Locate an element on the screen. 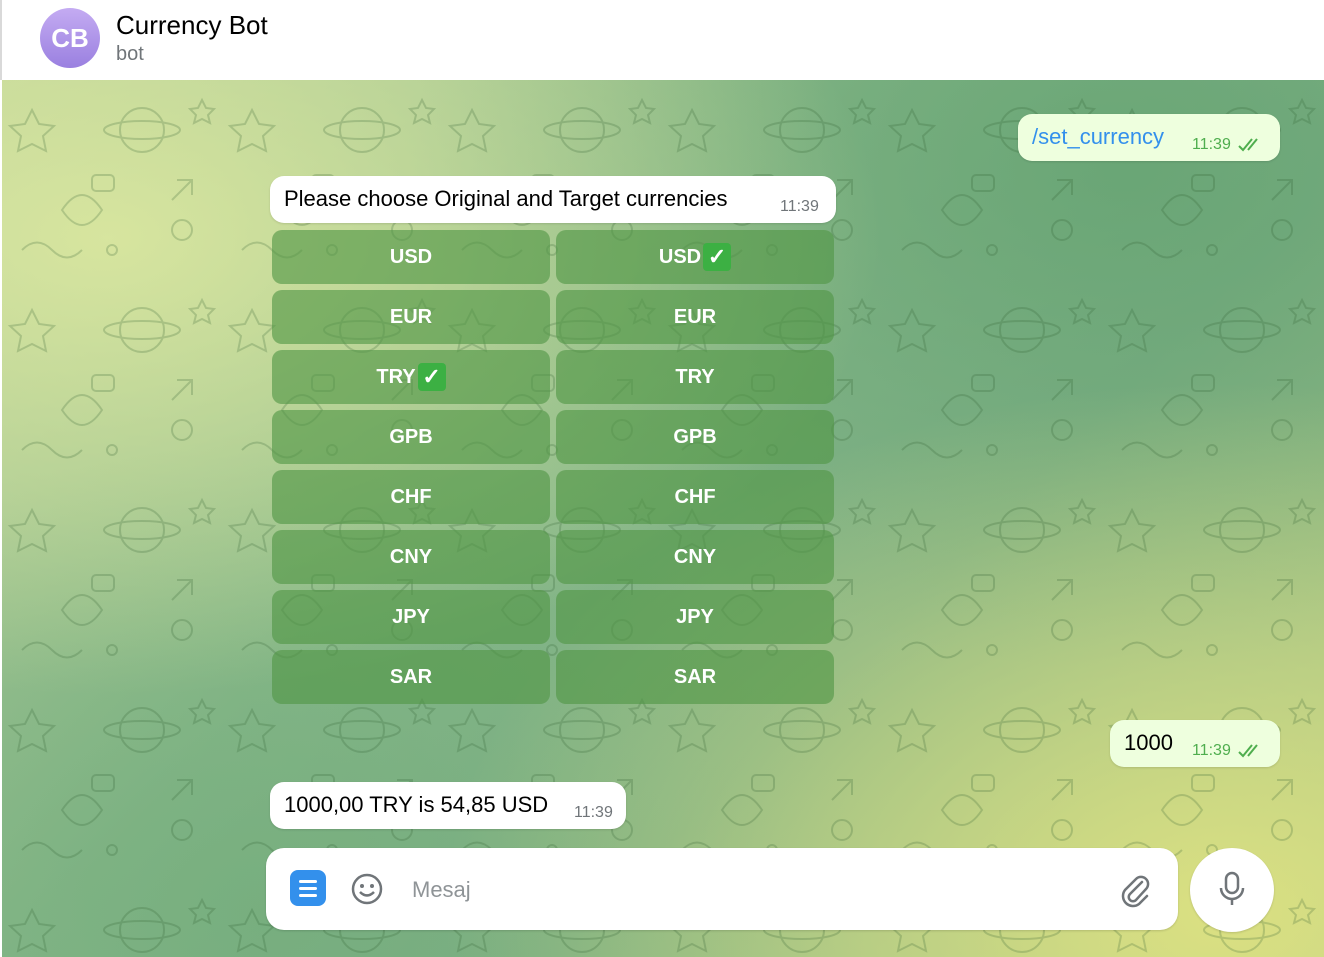  keyboard-button-original-gpb: GPB is located at coordinates (411, 437).